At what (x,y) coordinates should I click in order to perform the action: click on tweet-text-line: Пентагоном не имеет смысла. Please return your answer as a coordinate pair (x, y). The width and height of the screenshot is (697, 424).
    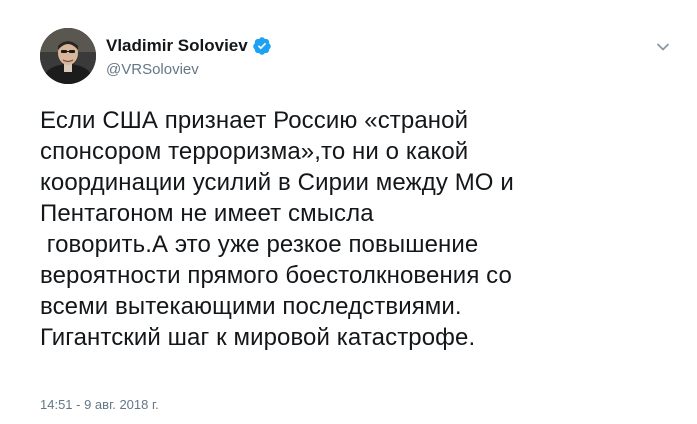
    Looking at the image, I should click on (207, 213).